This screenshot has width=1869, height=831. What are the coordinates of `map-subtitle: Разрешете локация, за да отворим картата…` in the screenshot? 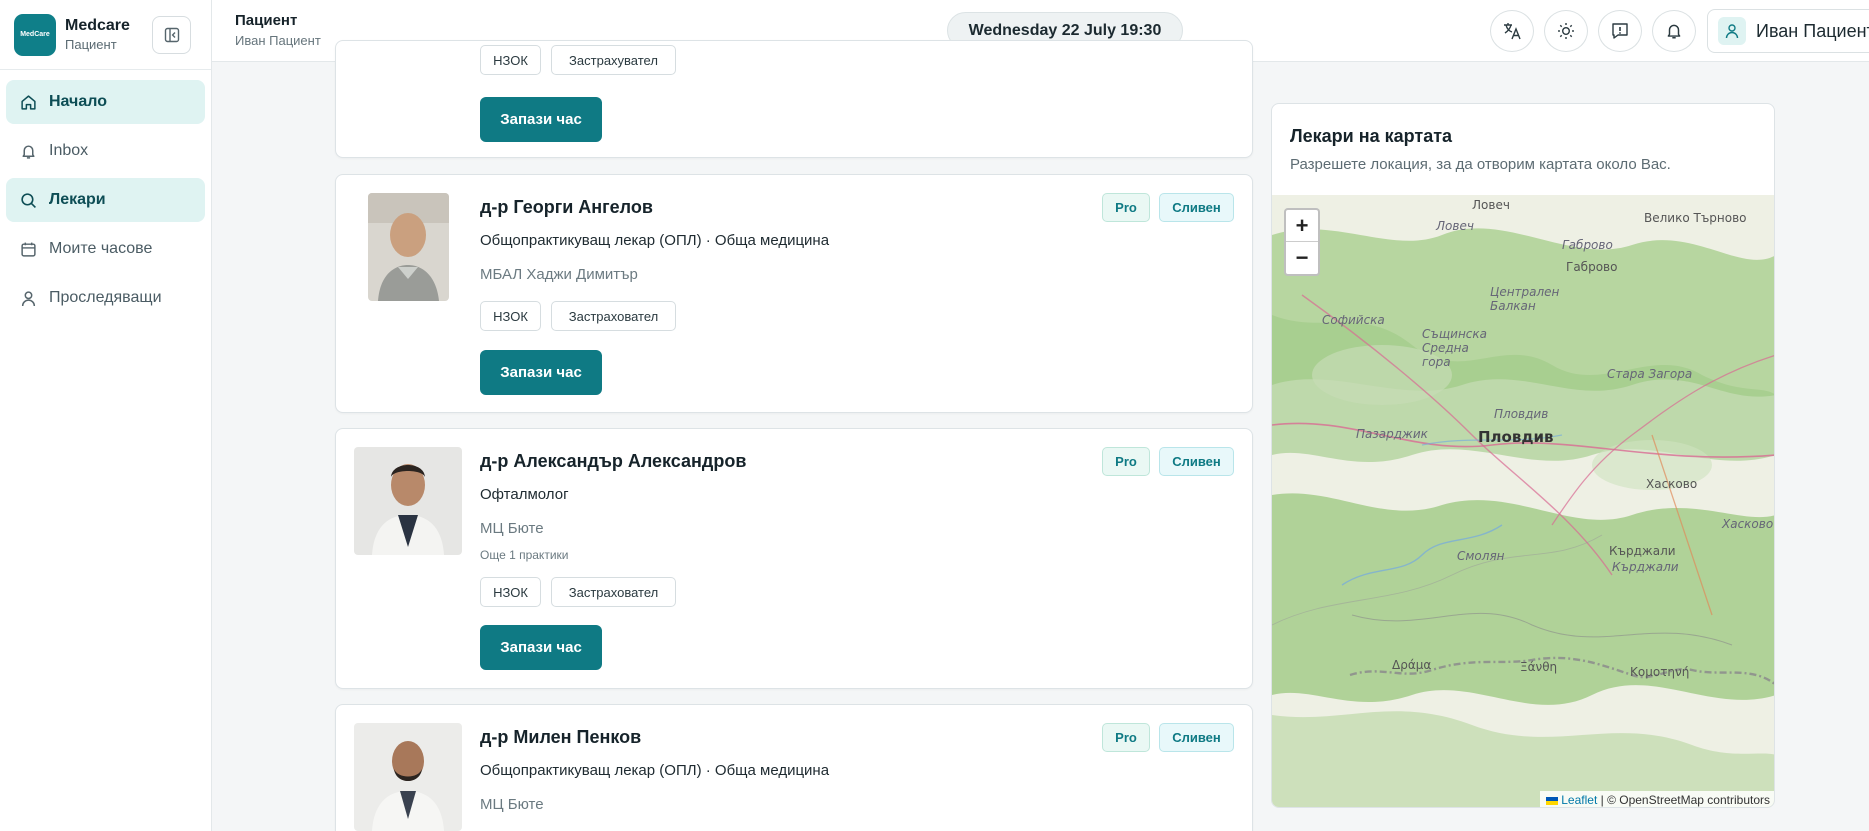 It's located at (1480, 164).